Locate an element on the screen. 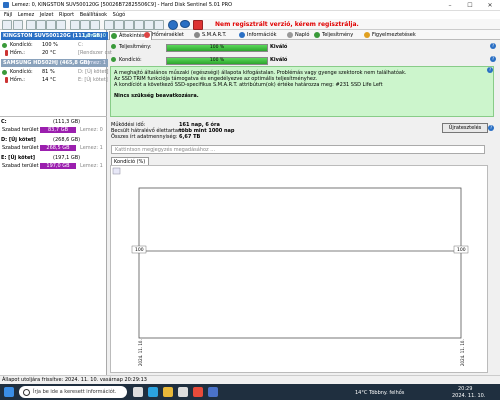 This screenshot has height=400, width=500. tools-icon is located at coordinates (149, 25).